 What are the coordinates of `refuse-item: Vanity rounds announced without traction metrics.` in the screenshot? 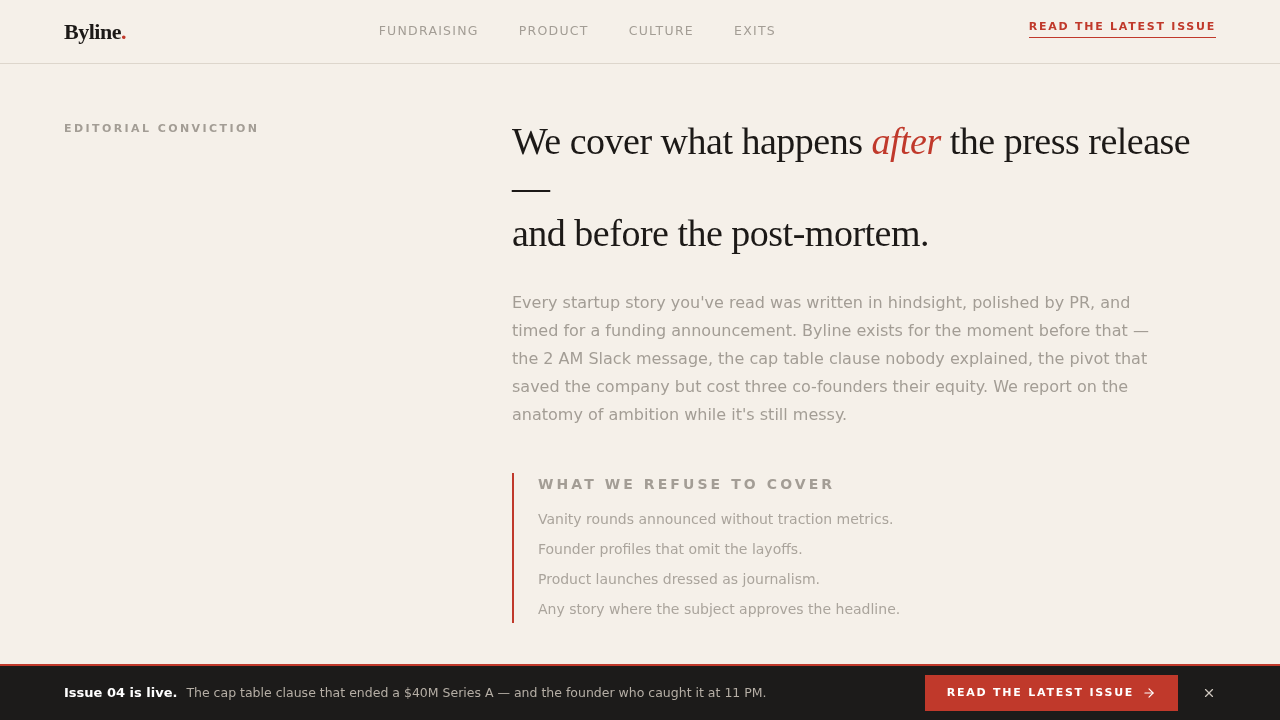 It's located at (716, 519).